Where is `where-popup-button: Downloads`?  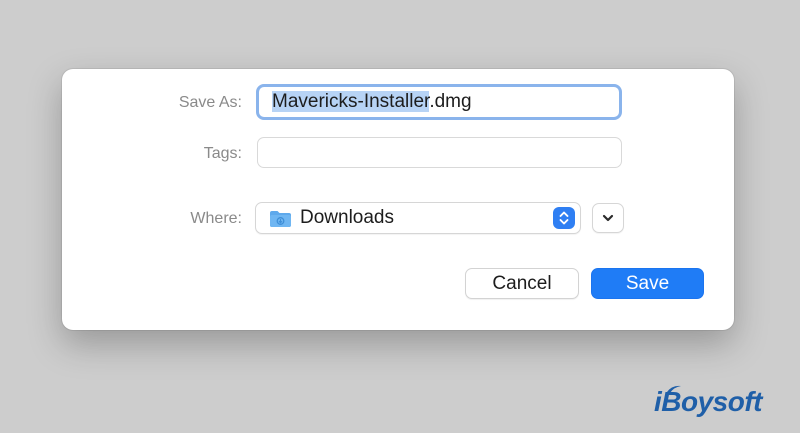
where-popup-button: Downloads is located at coordinates (418, 218).